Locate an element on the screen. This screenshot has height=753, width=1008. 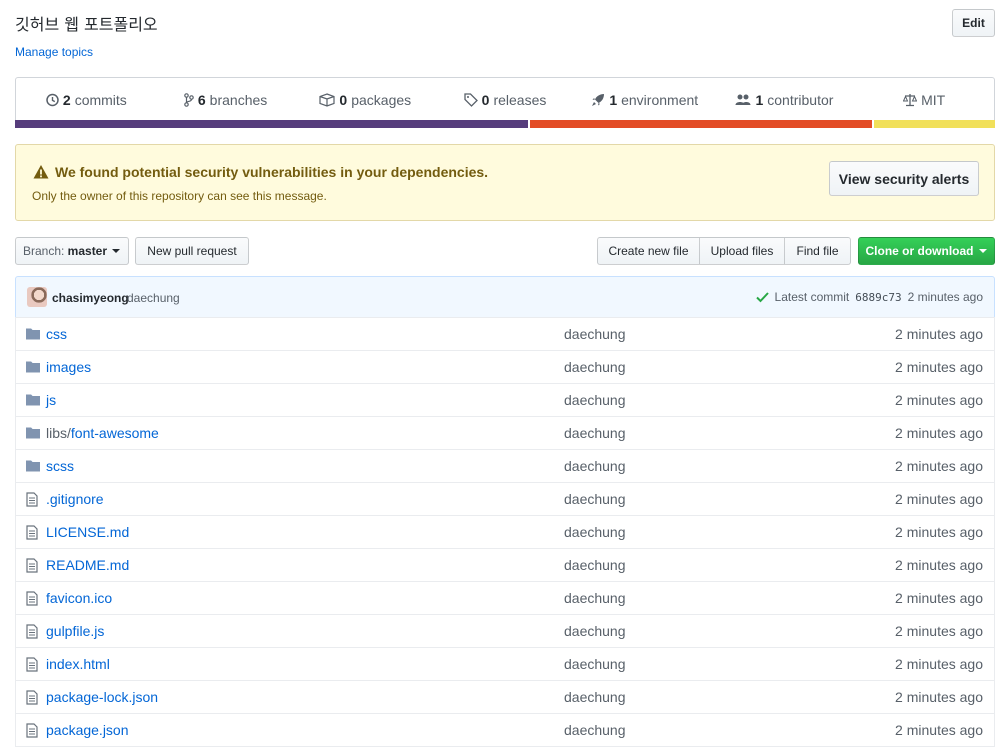
create-new-file-button: Create new file is located at coordinates (648, 251).